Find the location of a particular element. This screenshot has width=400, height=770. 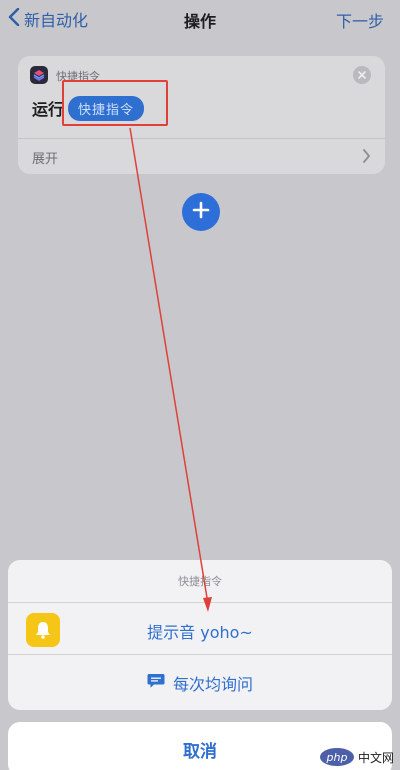

ask-each-time-label: 每次均询问 is located at coordinates (212, 684).